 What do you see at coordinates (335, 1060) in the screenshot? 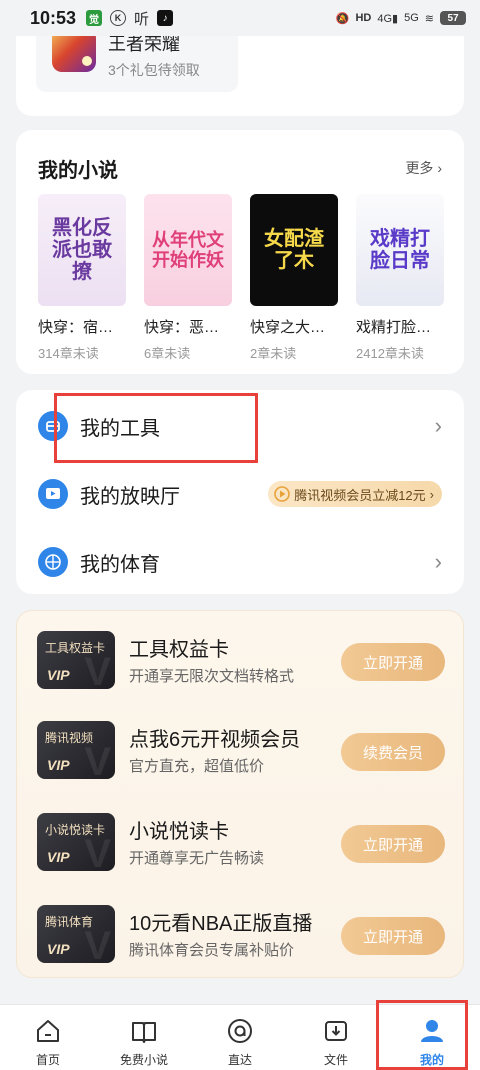
I see `nav-label: 文件` at bounding box center [335, 1060].